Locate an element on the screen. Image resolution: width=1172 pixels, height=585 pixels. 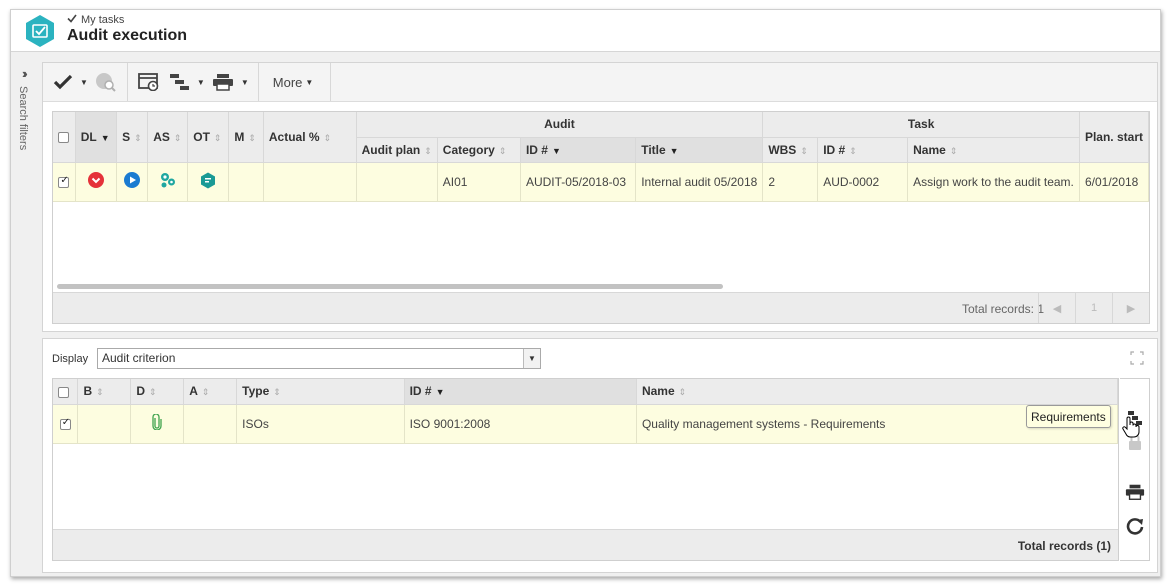
audit-app-icon is located at coordinates (40, 31).